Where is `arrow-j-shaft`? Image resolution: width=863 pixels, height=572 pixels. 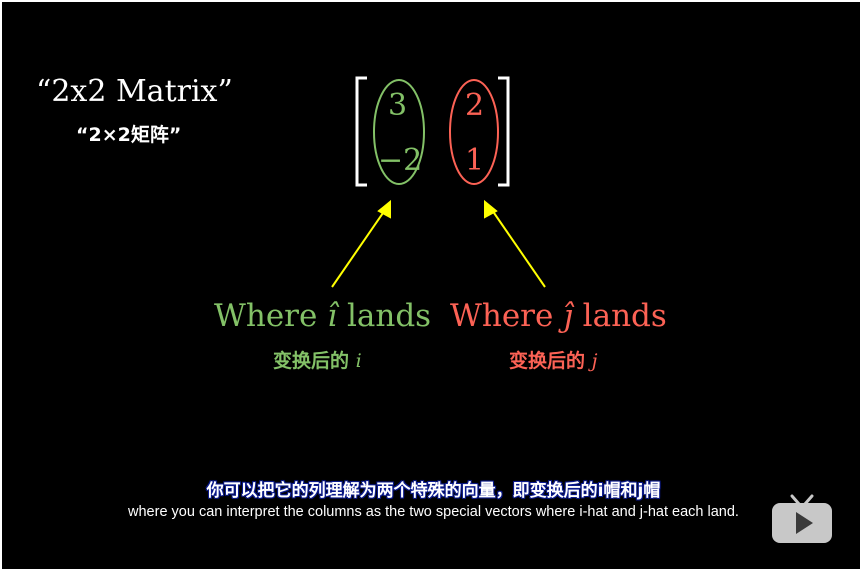 arrow-j-shaft is located at coordinates (518, 248).